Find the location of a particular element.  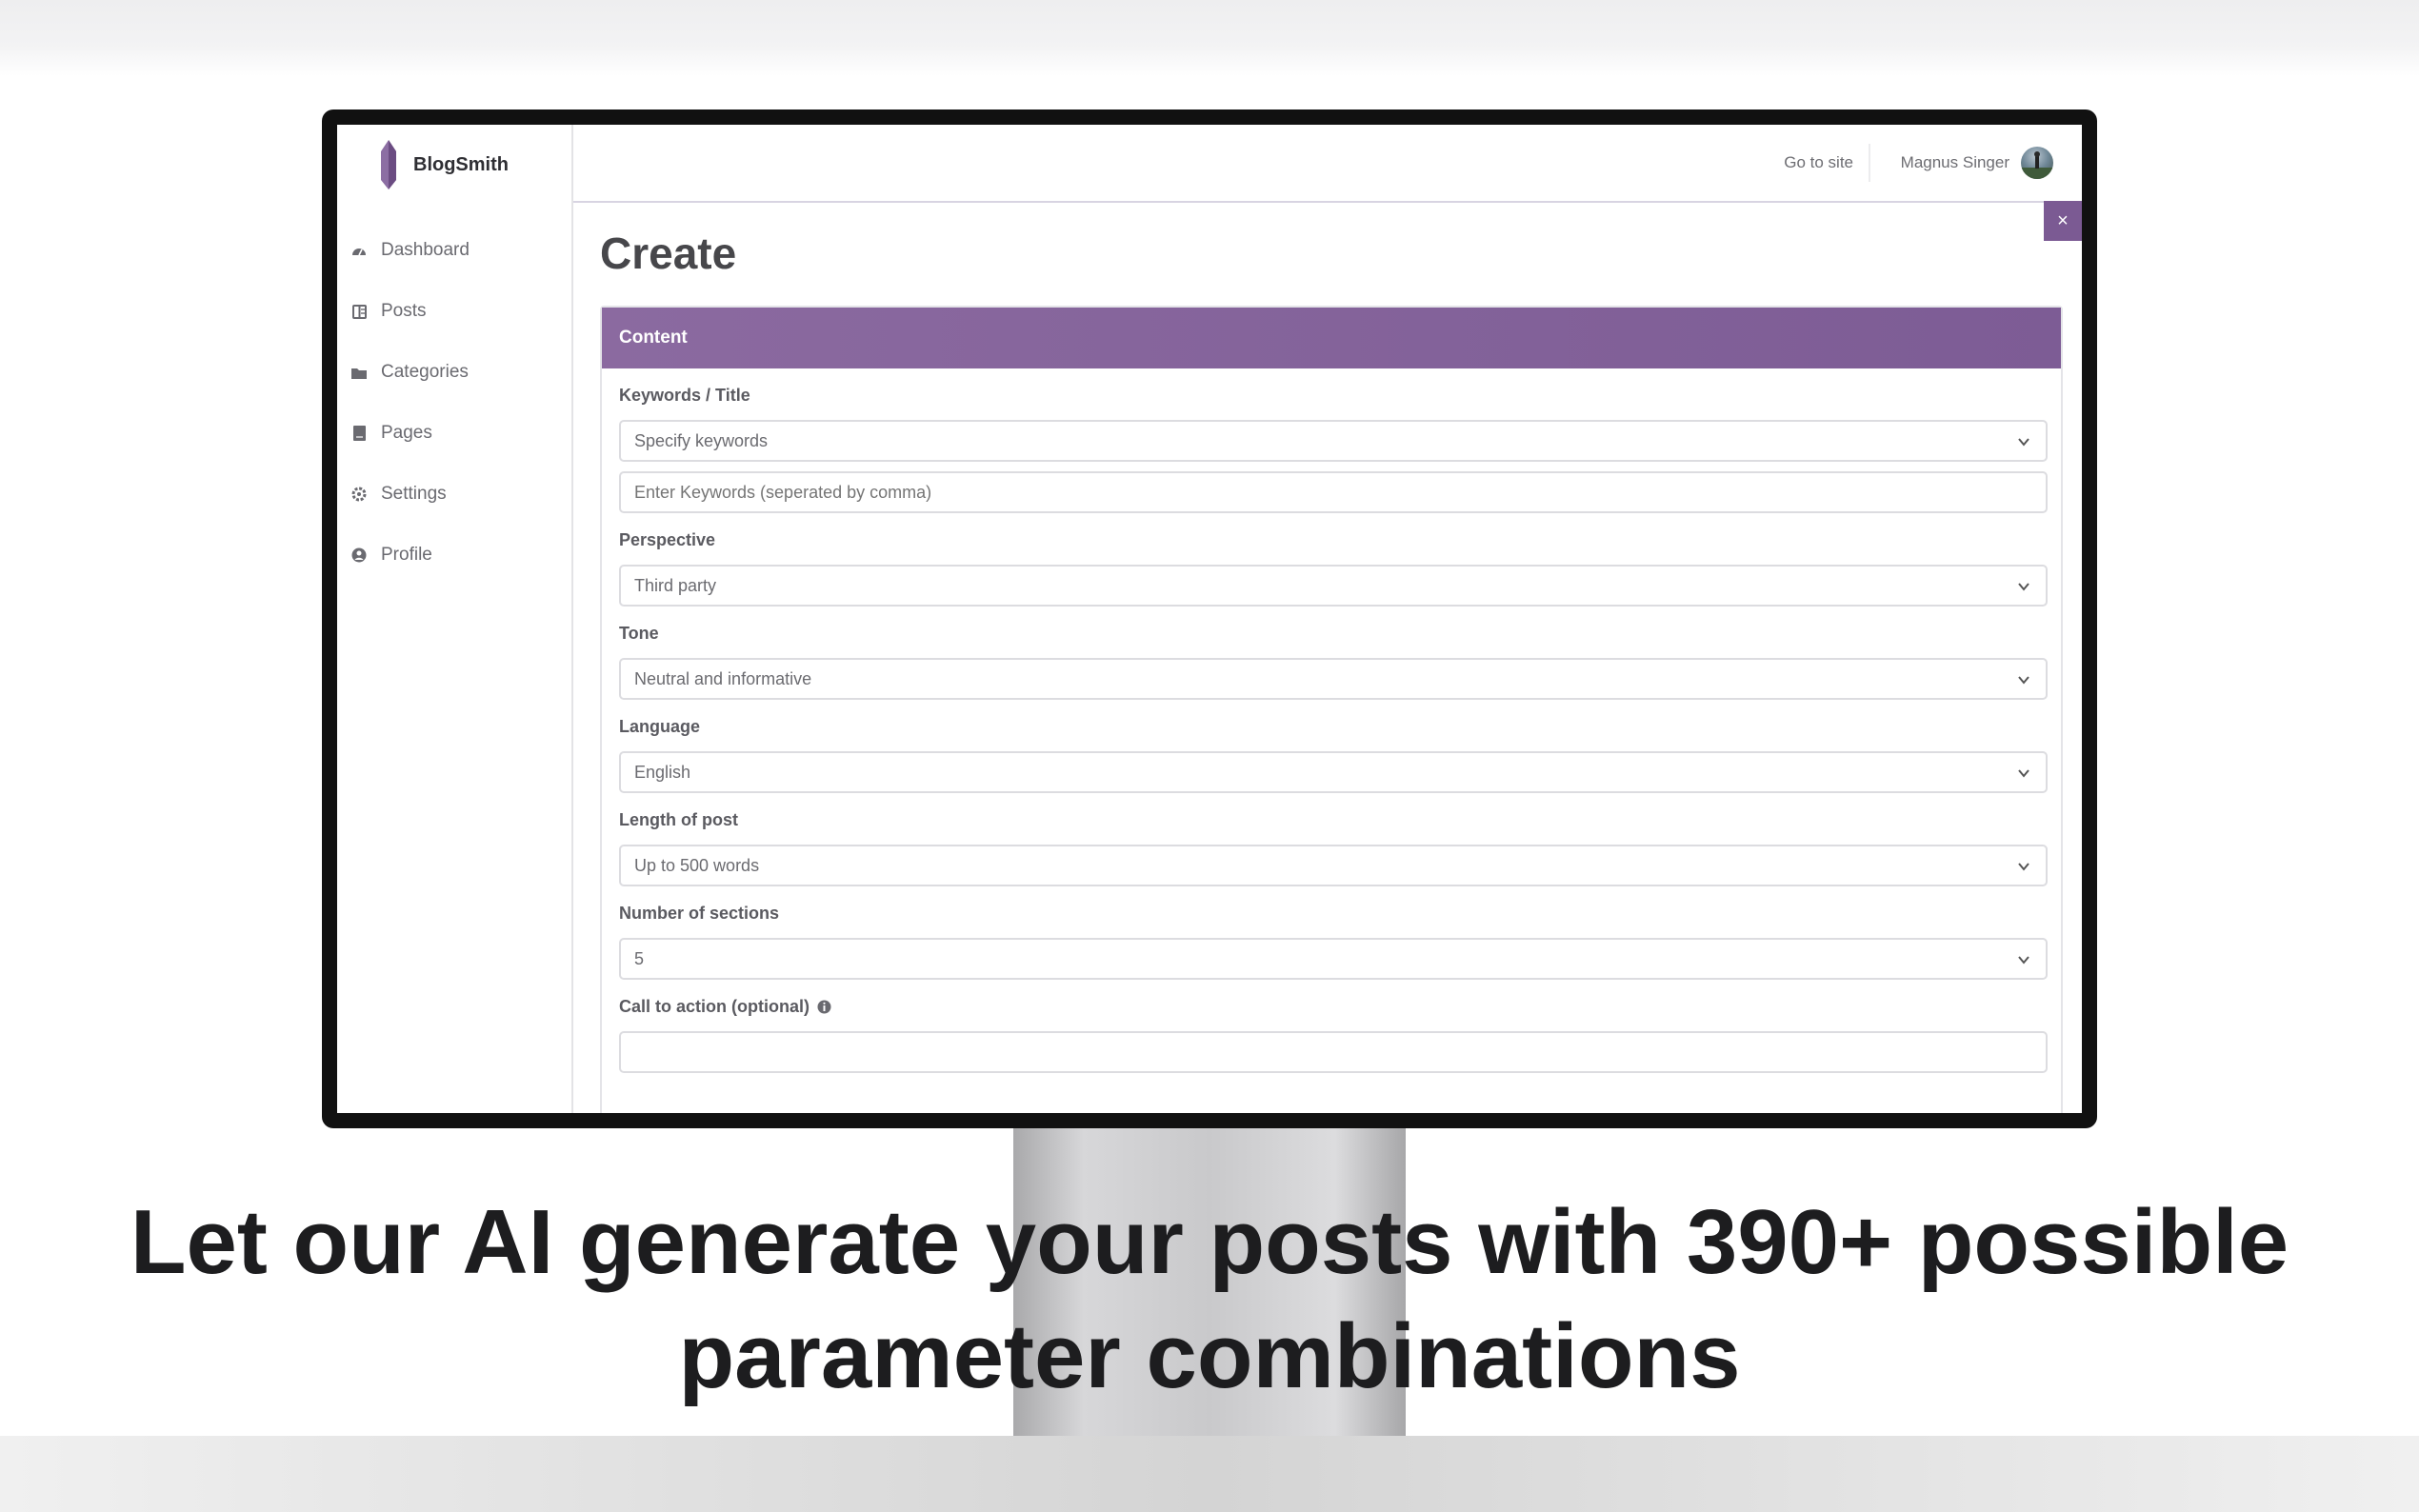

tone-select: Neutral and informative is located at coordinates (1333, 679).